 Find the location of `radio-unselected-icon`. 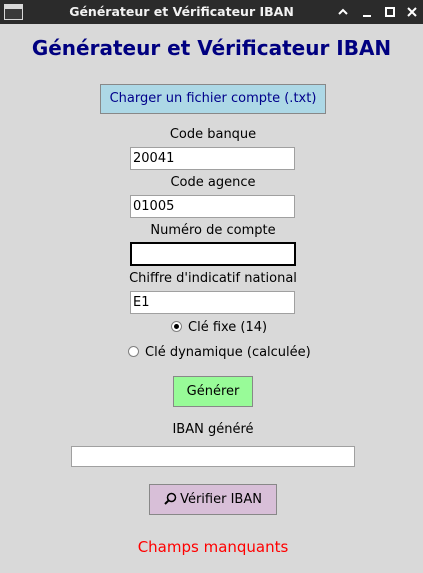

radio-unselected-icon is located at coordinates (133, 351).